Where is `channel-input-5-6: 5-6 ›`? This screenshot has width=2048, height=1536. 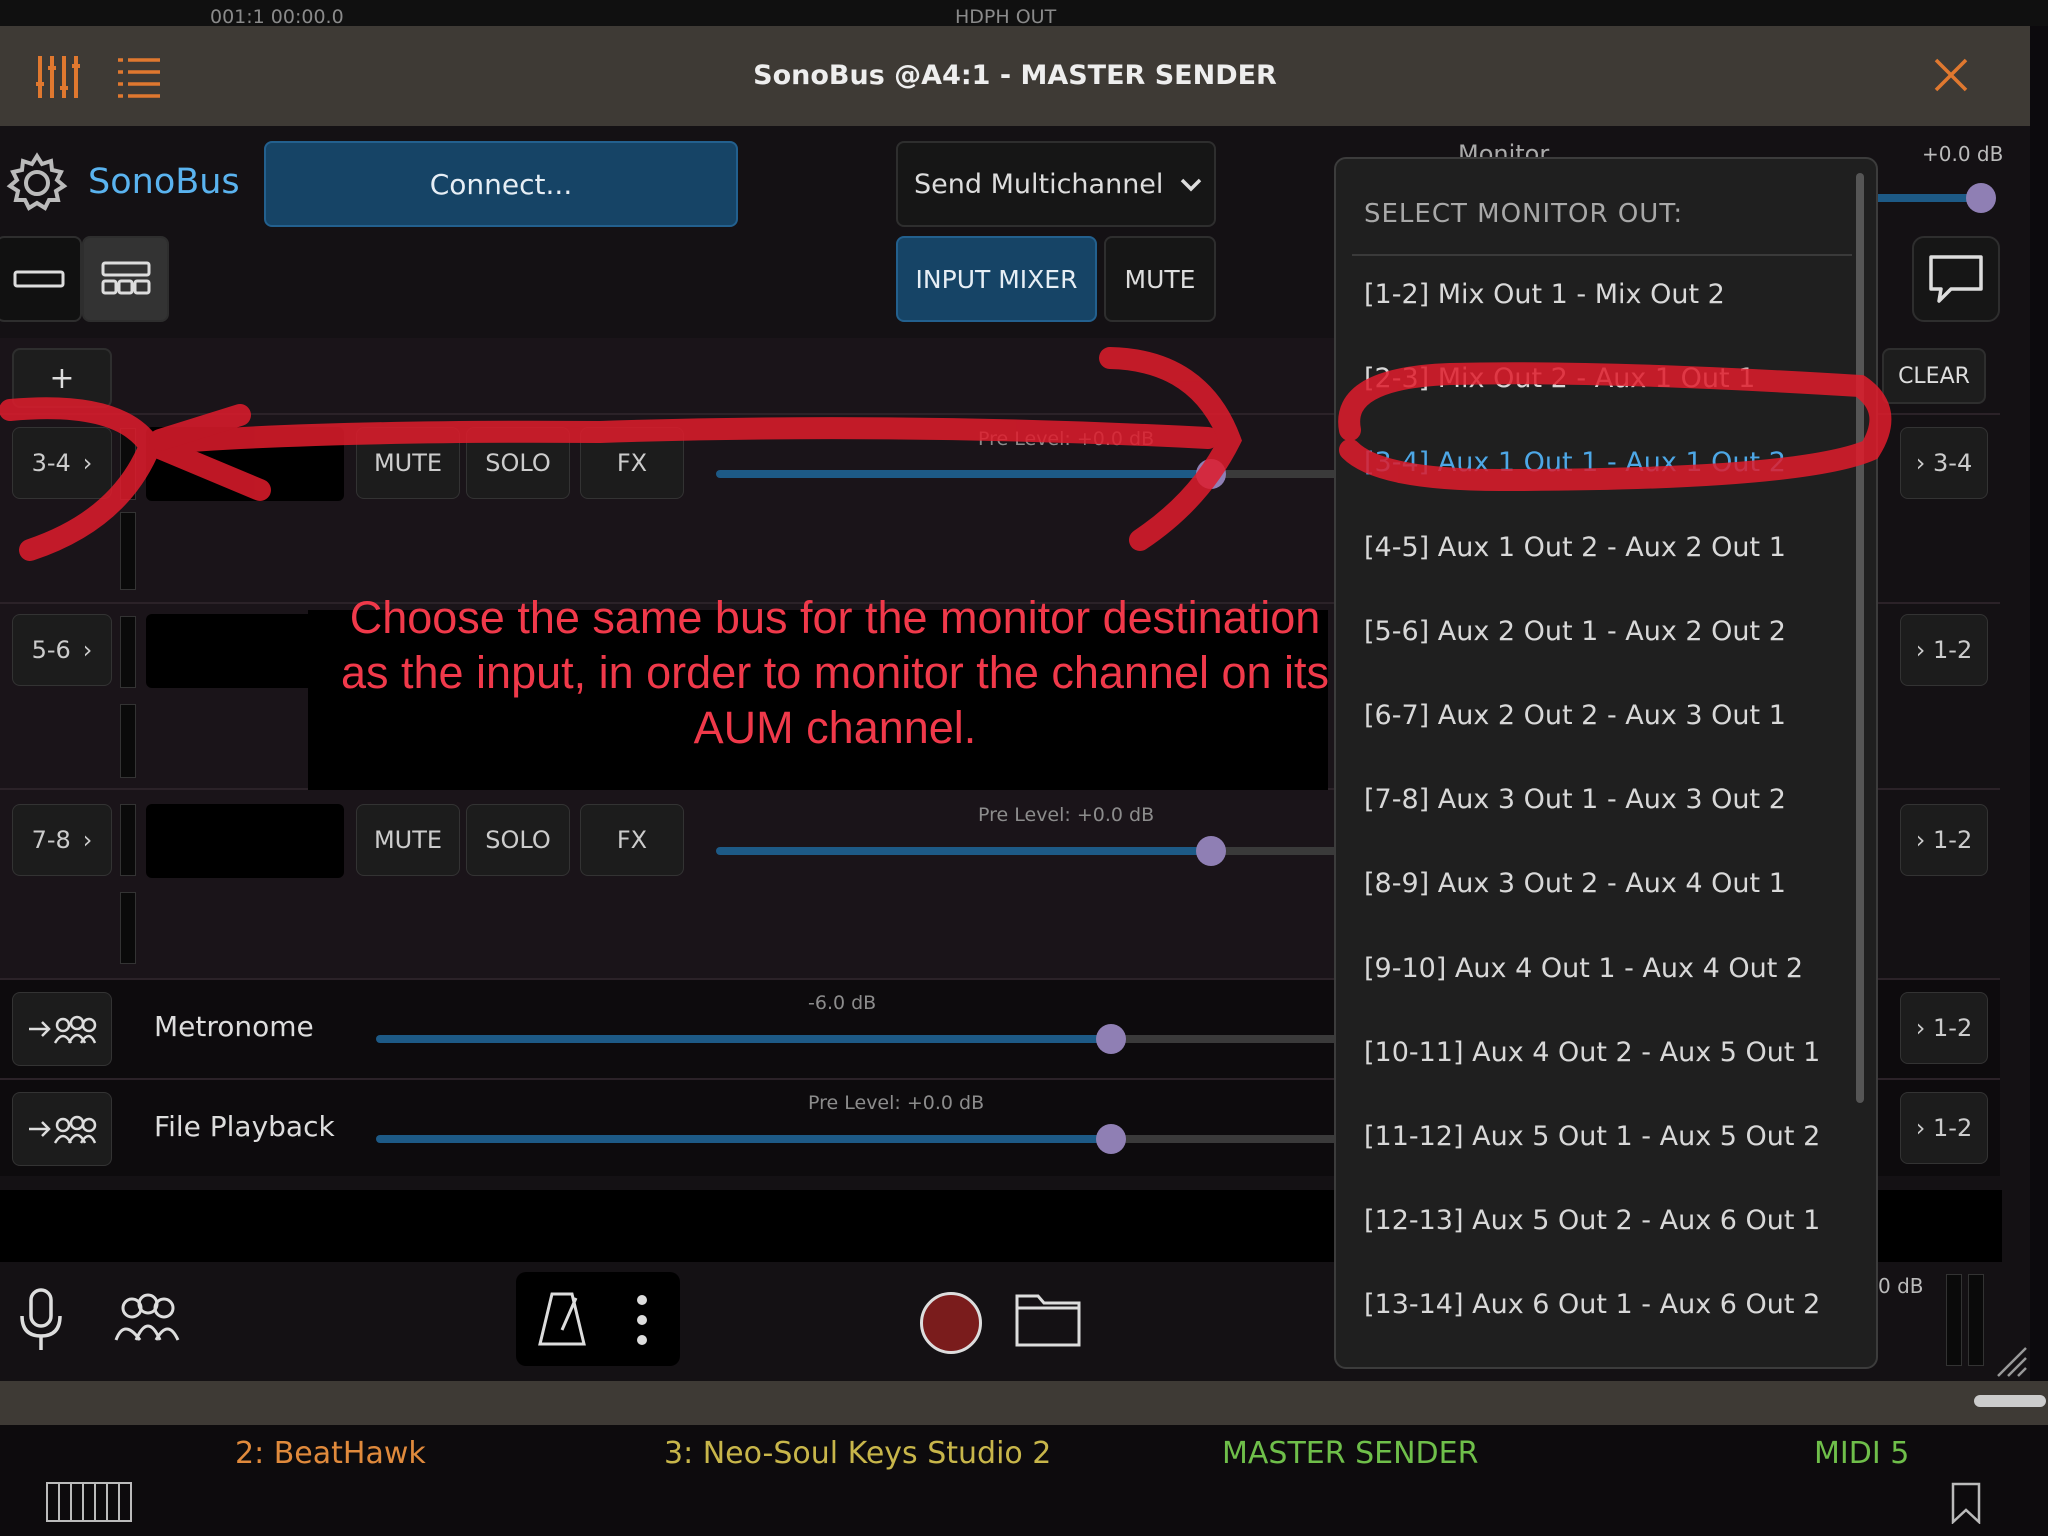
channel-input-5-6: 5-6 › is located at coordinates (62, 650).